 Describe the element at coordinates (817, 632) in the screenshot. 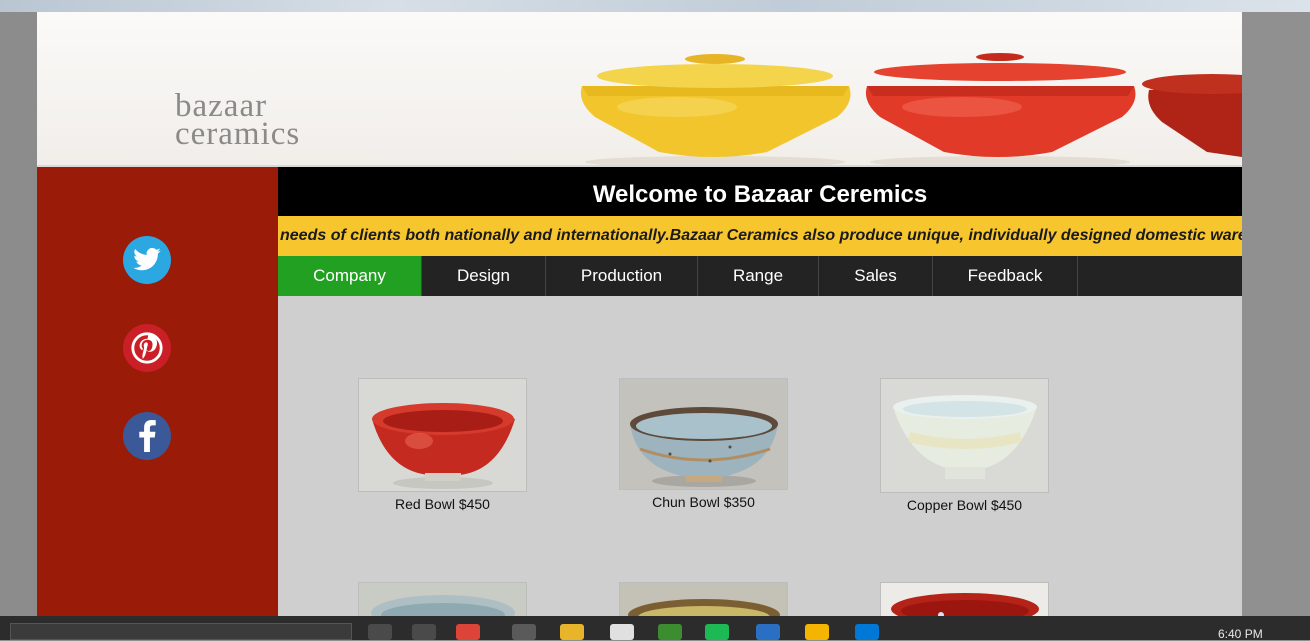

I see `photos-icon` at that location.